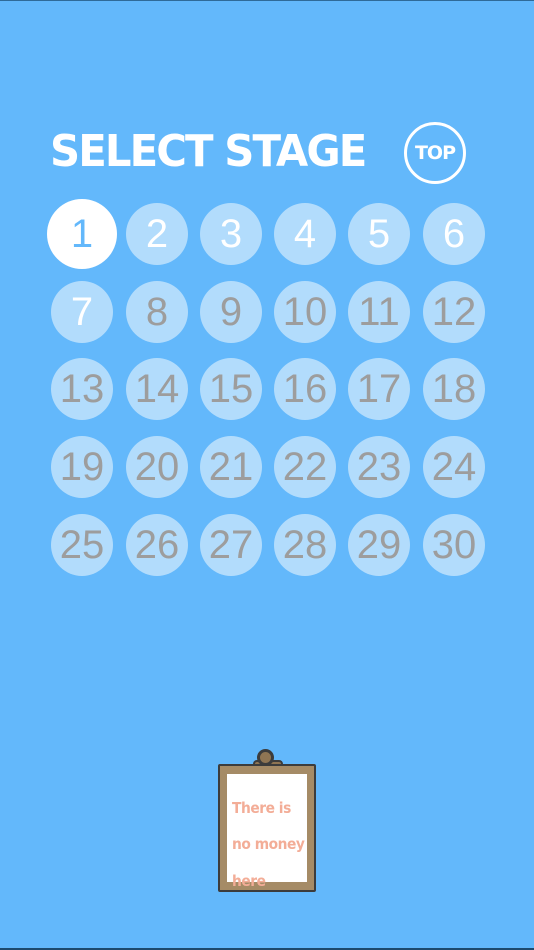 Image resolution: width=534 pixels, height=950 pixels. I want to click on stage-button-18: 18, so click(454, 389).